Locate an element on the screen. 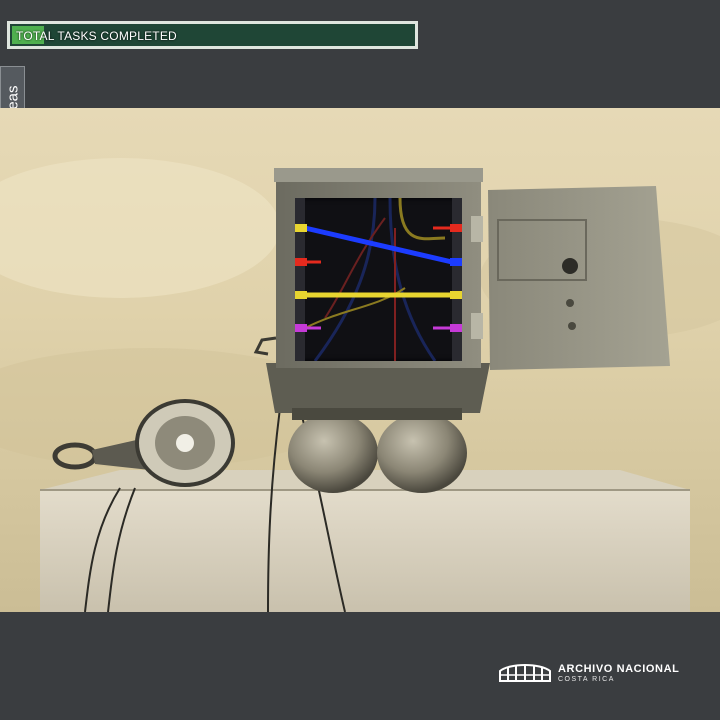 The width and height of the screenshot is (720, 720). bell-left is located at coordinates (333, 453).